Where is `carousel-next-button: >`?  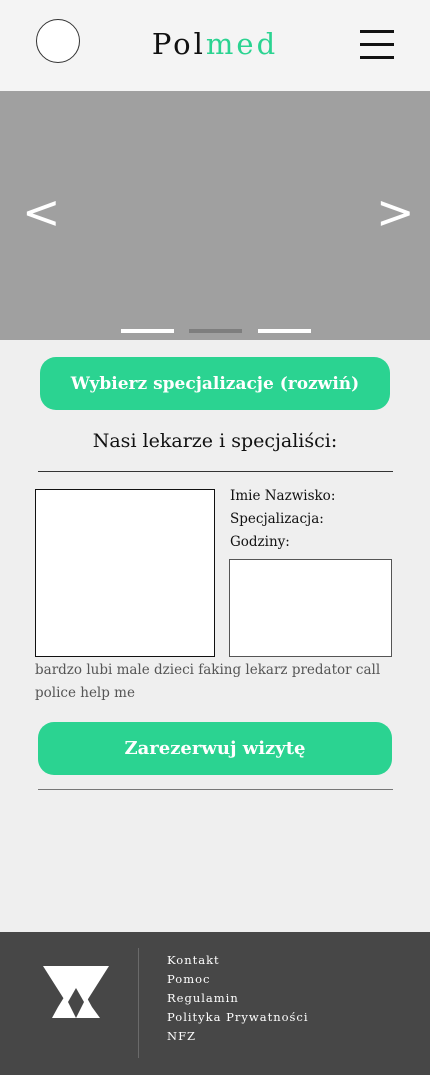 carousel-next-button: > is located at coordinates (395, 212).